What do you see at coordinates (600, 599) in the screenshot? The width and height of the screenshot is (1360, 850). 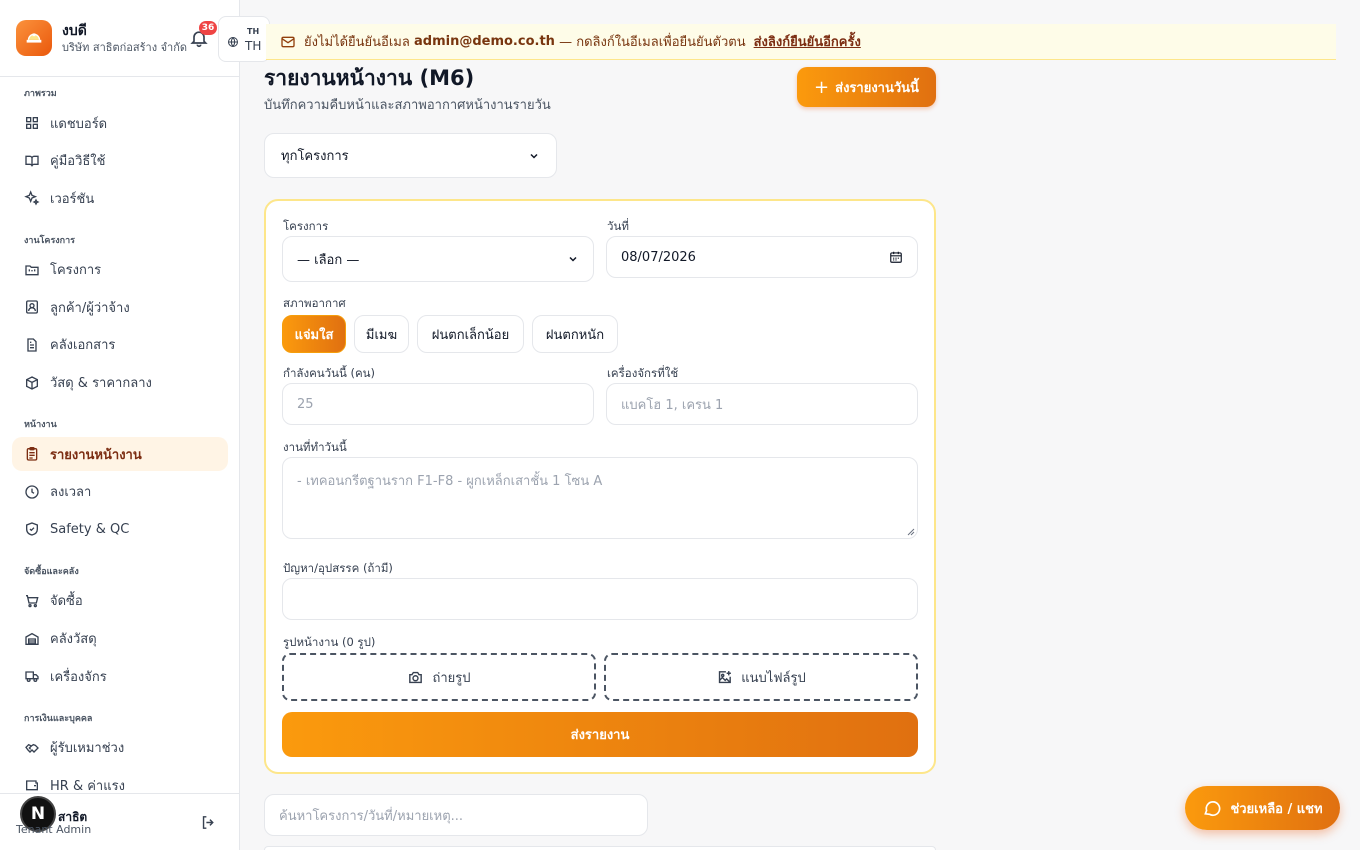 I see `issues-input` at bounding box center [600, 599].